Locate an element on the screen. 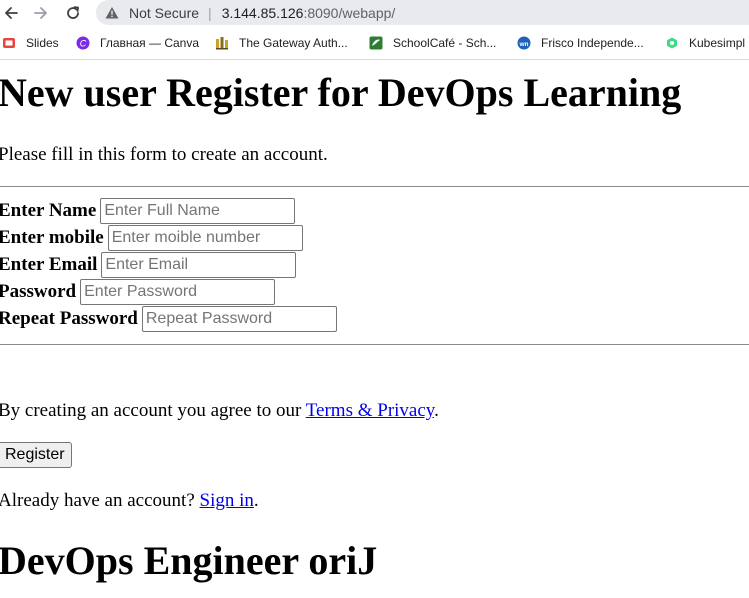 Image resolution: width=749 pixels, height=598 pixels. repeat-password-label: Repeat Password is located at coordinates (69, 318).